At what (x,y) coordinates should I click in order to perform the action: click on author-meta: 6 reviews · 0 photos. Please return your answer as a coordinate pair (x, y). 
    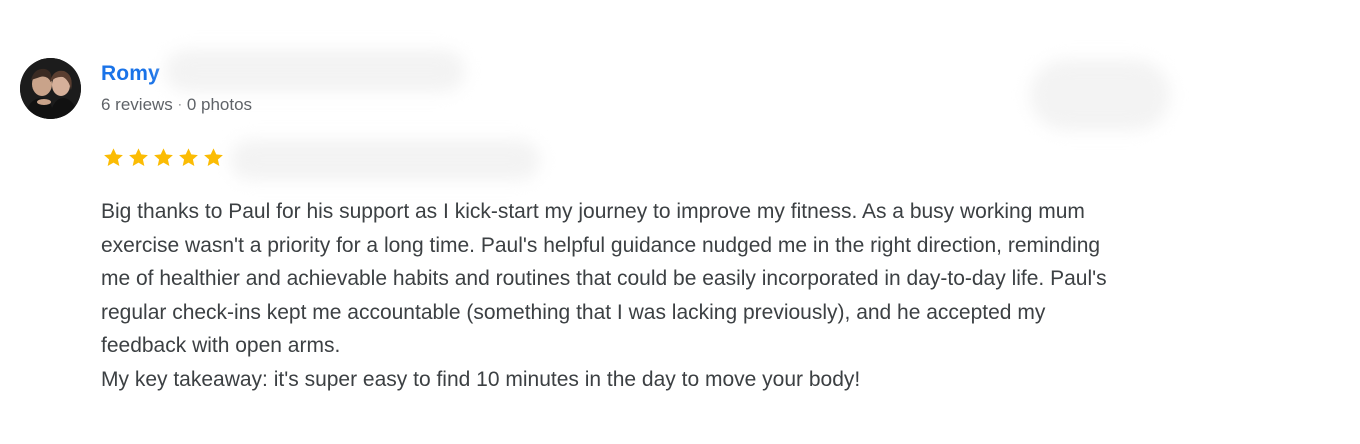
    Looking at the image, I should click on (176, 105).